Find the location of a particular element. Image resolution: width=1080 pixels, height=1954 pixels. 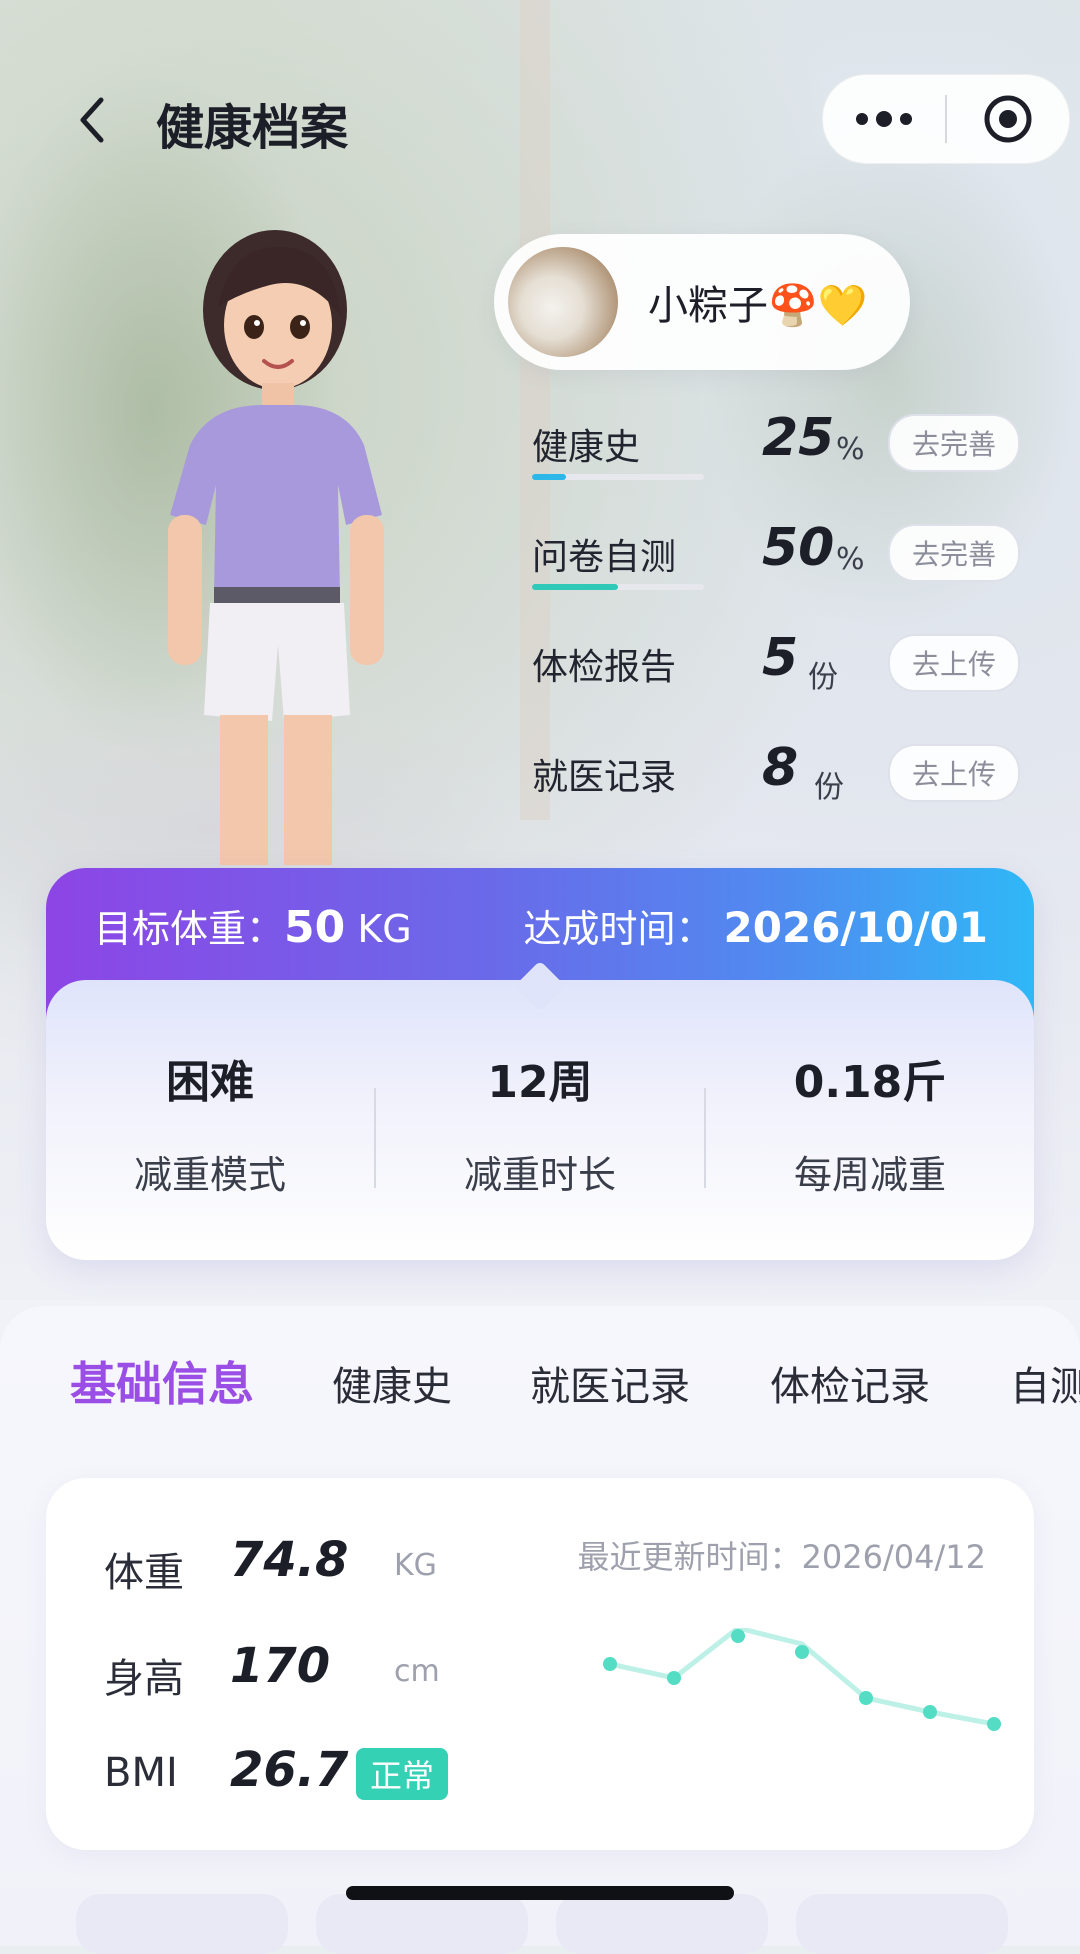

stat-label: 体检报告 is located at coordinates (604, 667).